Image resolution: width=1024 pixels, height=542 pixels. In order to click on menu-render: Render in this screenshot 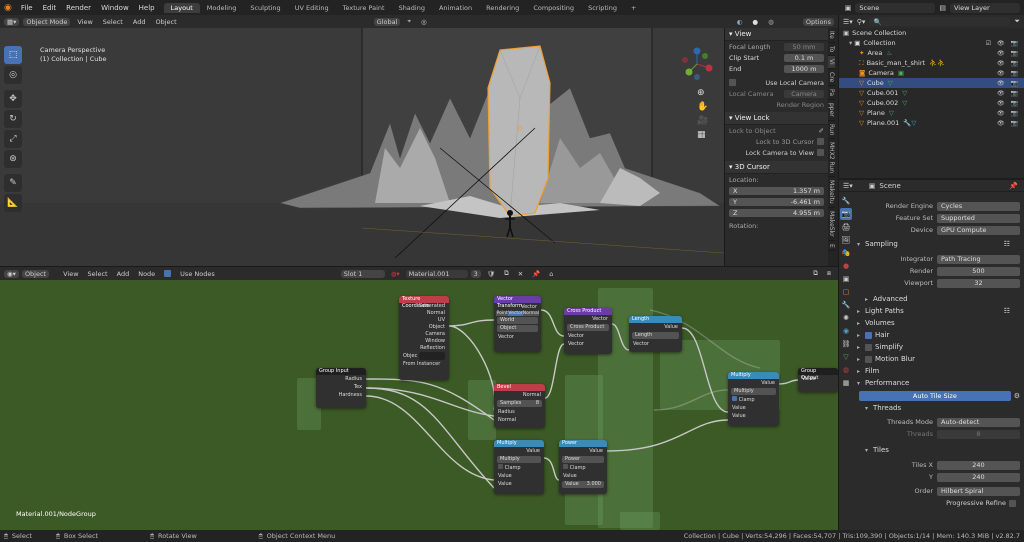, I will do `click(78, 8)`.